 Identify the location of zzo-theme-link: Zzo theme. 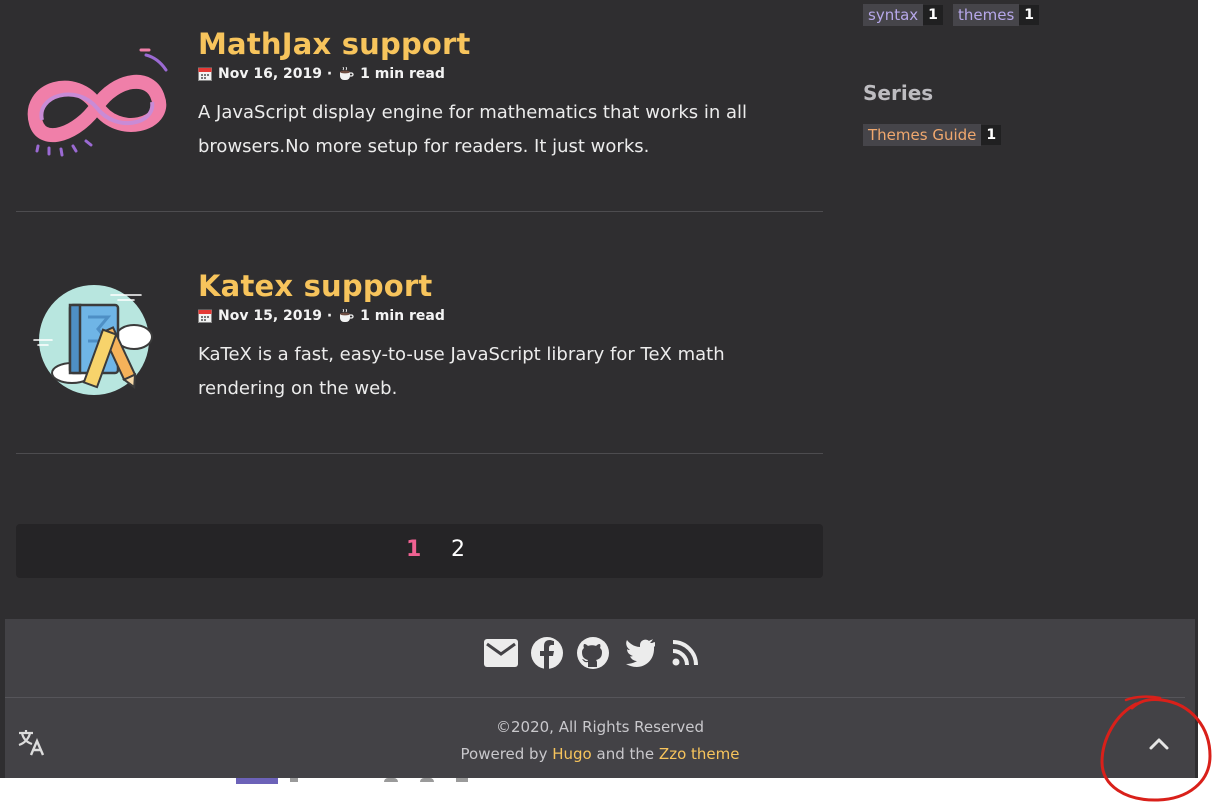
(699, 754).